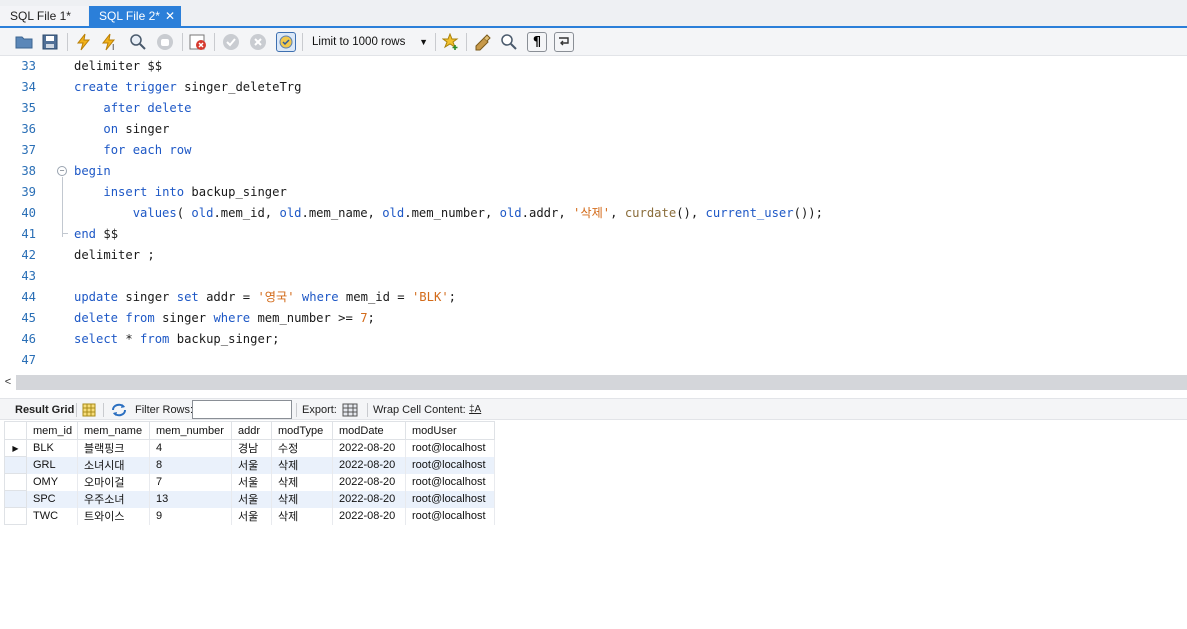  I want to click on column-header: mem_name, so click(113, 430).